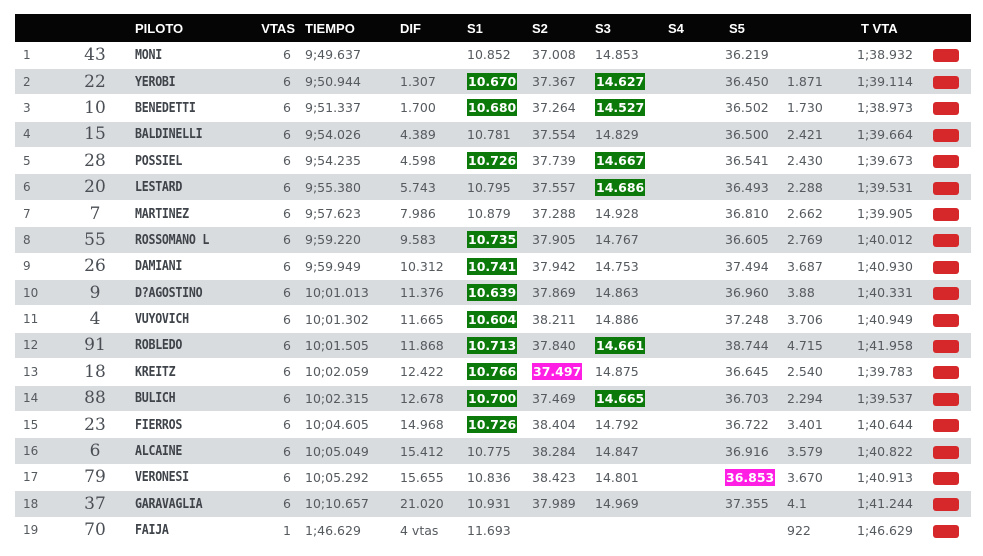  What do you see at coordinates (181, 319) in the screenshot?
I see `row-driver-name-cell: VUYOVICH` at bounding box center [181, 319].